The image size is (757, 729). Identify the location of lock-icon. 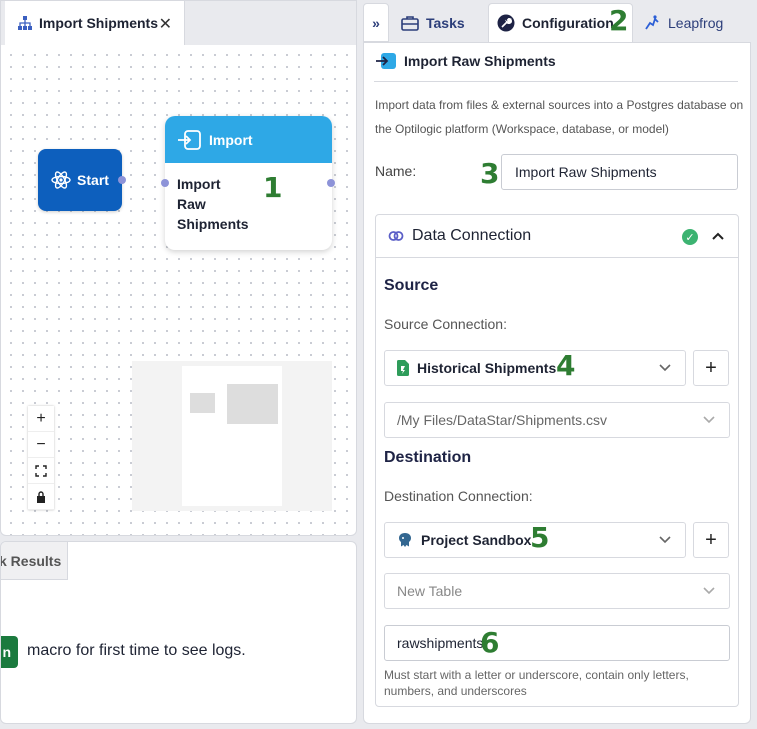
(41, 496).